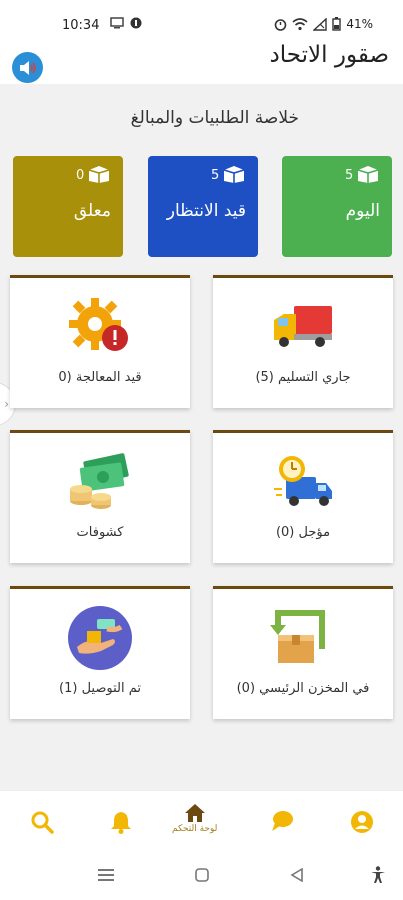  What do you see at coordinates (281, 24) in the screenshot?
I see `alarm-icon` at bounding box center [281, 24].